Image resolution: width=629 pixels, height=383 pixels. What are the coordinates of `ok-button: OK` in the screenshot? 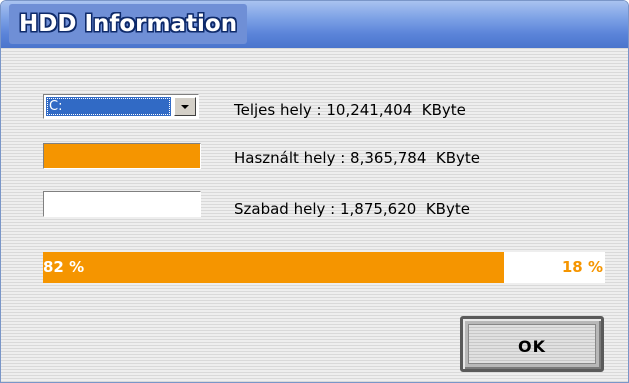 It's located at (532, 344).